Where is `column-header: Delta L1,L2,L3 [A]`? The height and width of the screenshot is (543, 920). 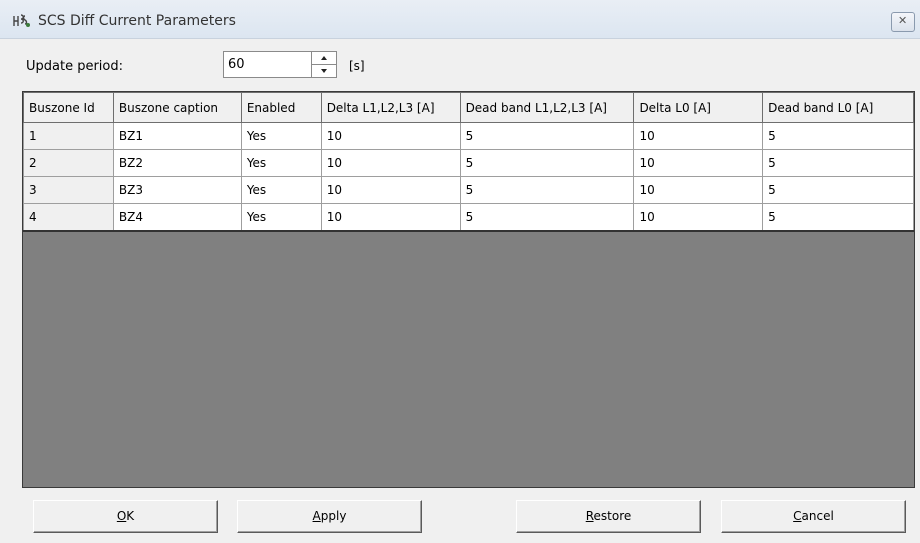
column-header: Delta L1,L2,L3 [A] is located at coordinates (390, 107).